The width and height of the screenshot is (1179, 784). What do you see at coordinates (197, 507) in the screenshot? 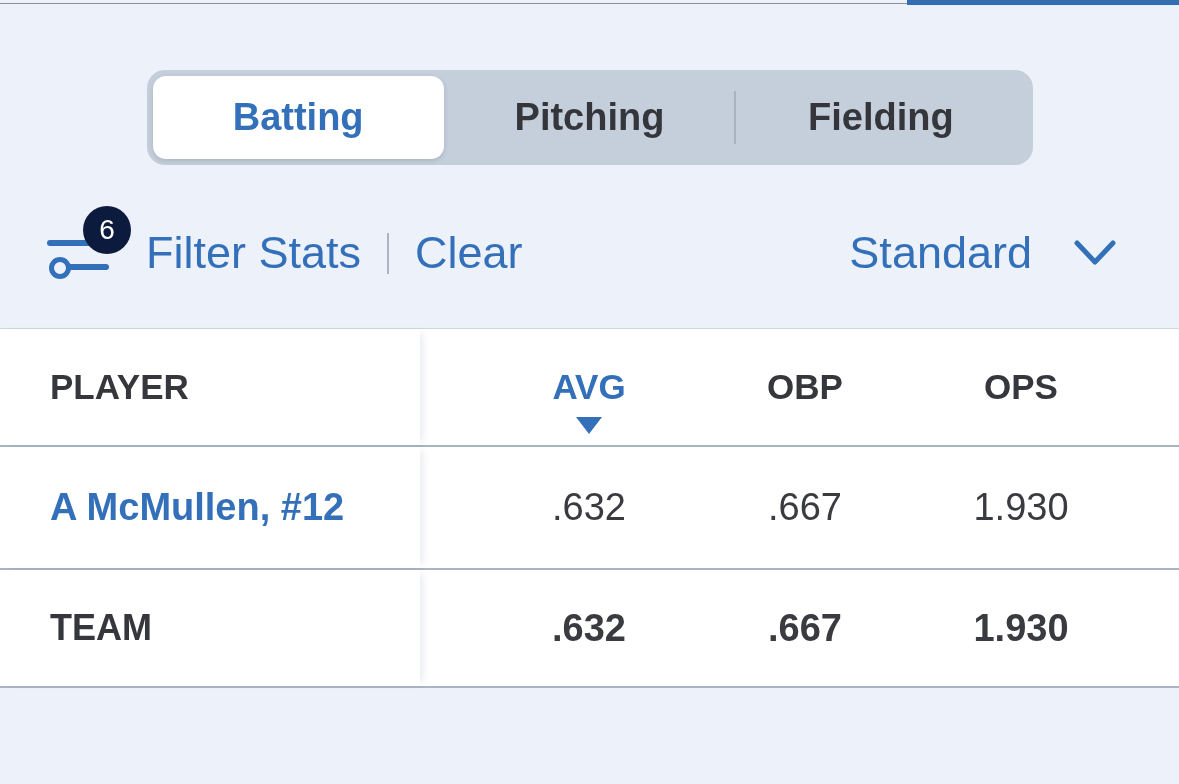
I see `player-link: A McMullen, #12` at bounding box center [197, 507].